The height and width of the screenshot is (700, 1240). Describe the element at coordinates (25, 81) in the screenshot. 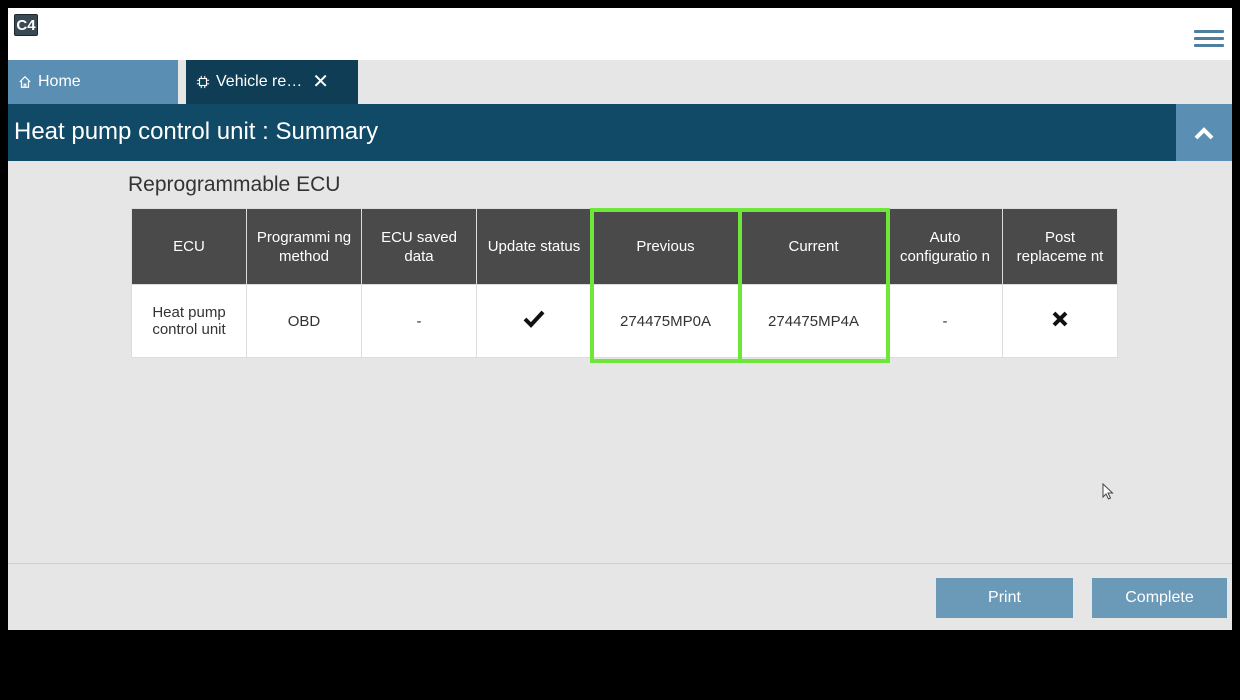

I see `home-icon` at that location.